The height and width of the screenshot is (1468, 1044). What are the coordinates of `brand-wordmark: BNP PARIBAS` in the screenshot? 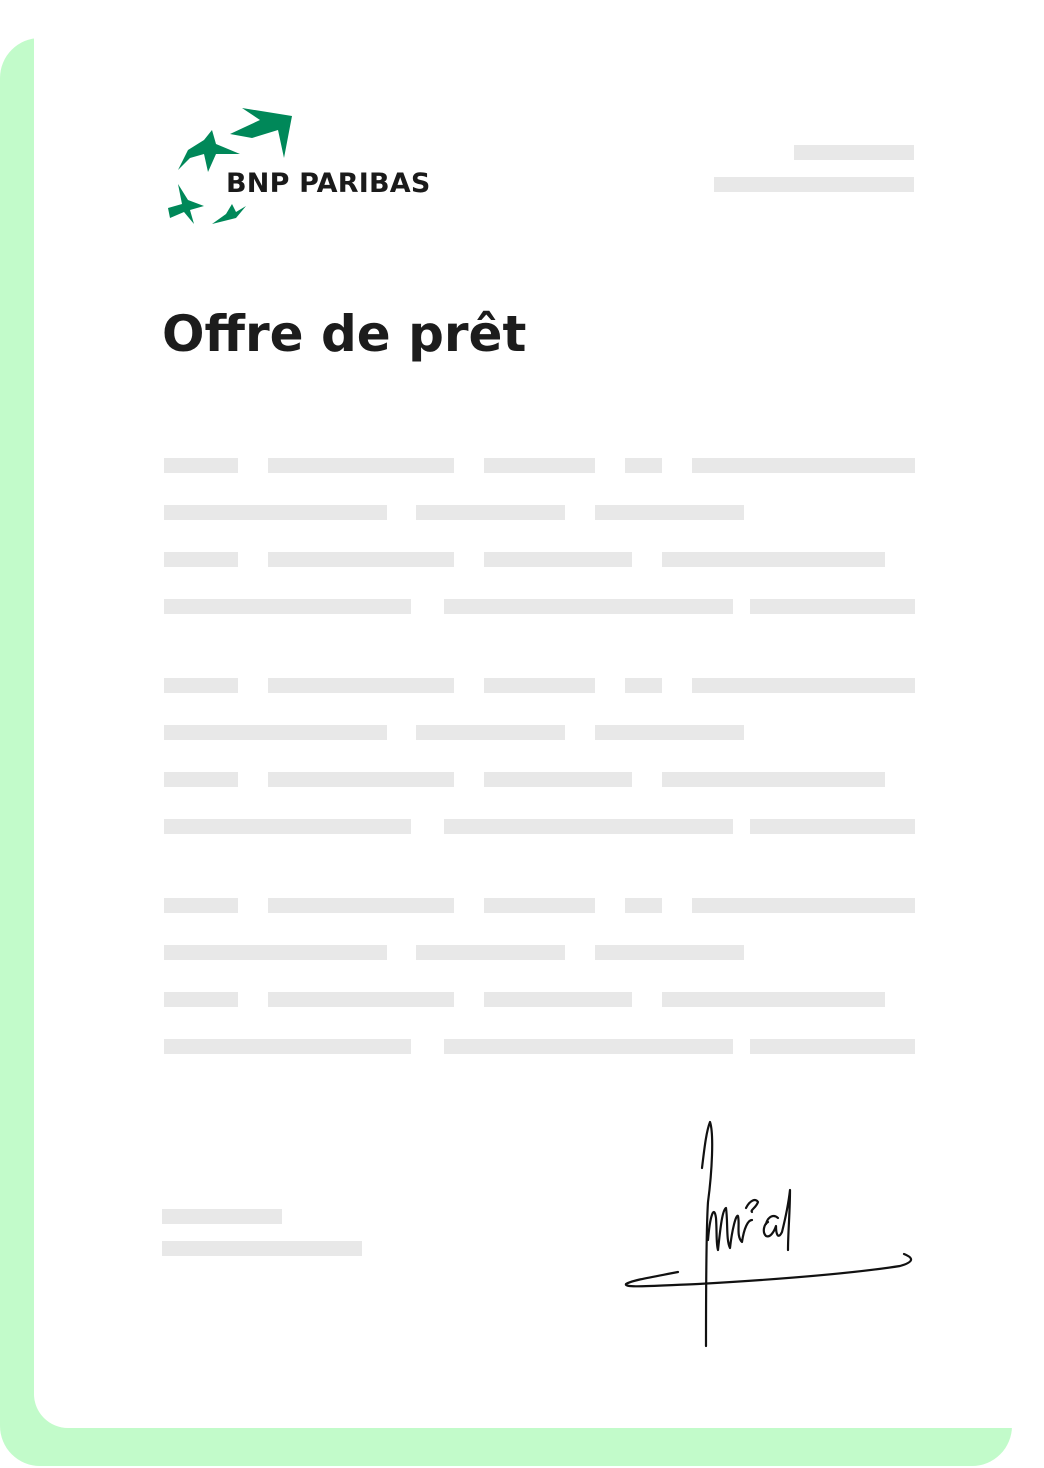 It's located at (328, 183).